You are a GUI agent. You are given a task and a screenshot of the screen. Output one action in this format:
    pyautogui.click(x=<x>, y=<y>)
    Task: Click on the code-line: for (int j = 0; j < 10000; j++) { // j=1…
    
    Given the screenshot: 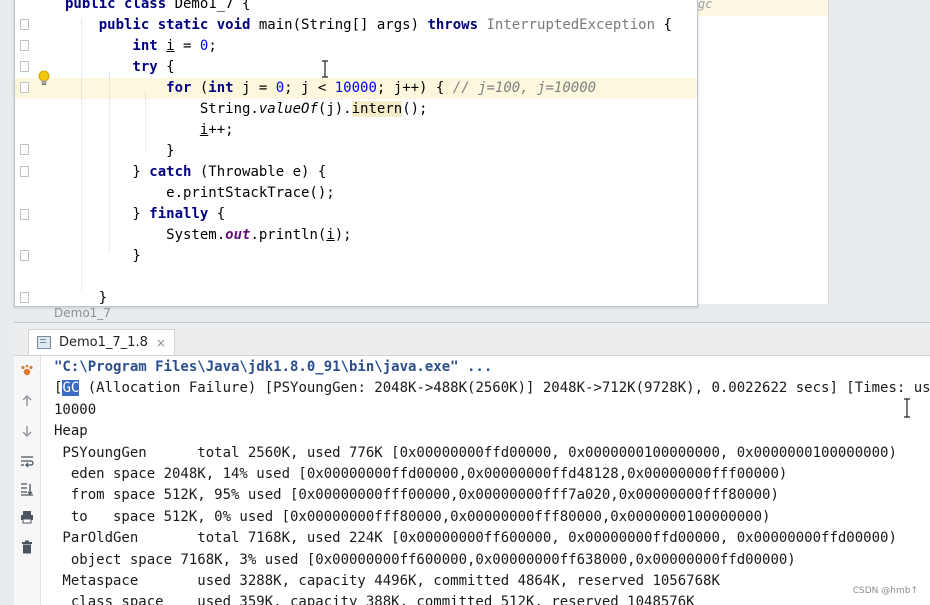 What is the action you would take?
    pyautogui.click(x=356, y=88)
    